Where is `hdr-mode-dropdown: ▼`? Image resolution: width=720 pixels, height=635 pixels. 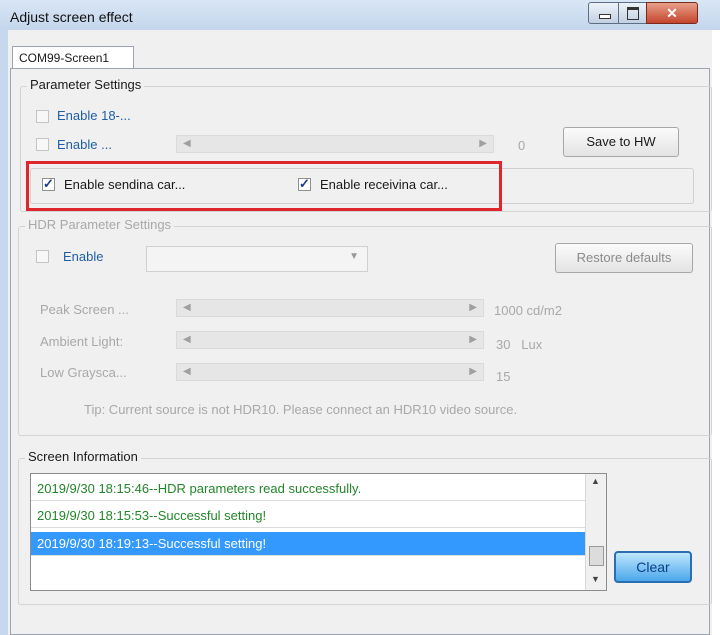 hdr-mode-dropdown: ▼ is located at coordinates (257, 259).